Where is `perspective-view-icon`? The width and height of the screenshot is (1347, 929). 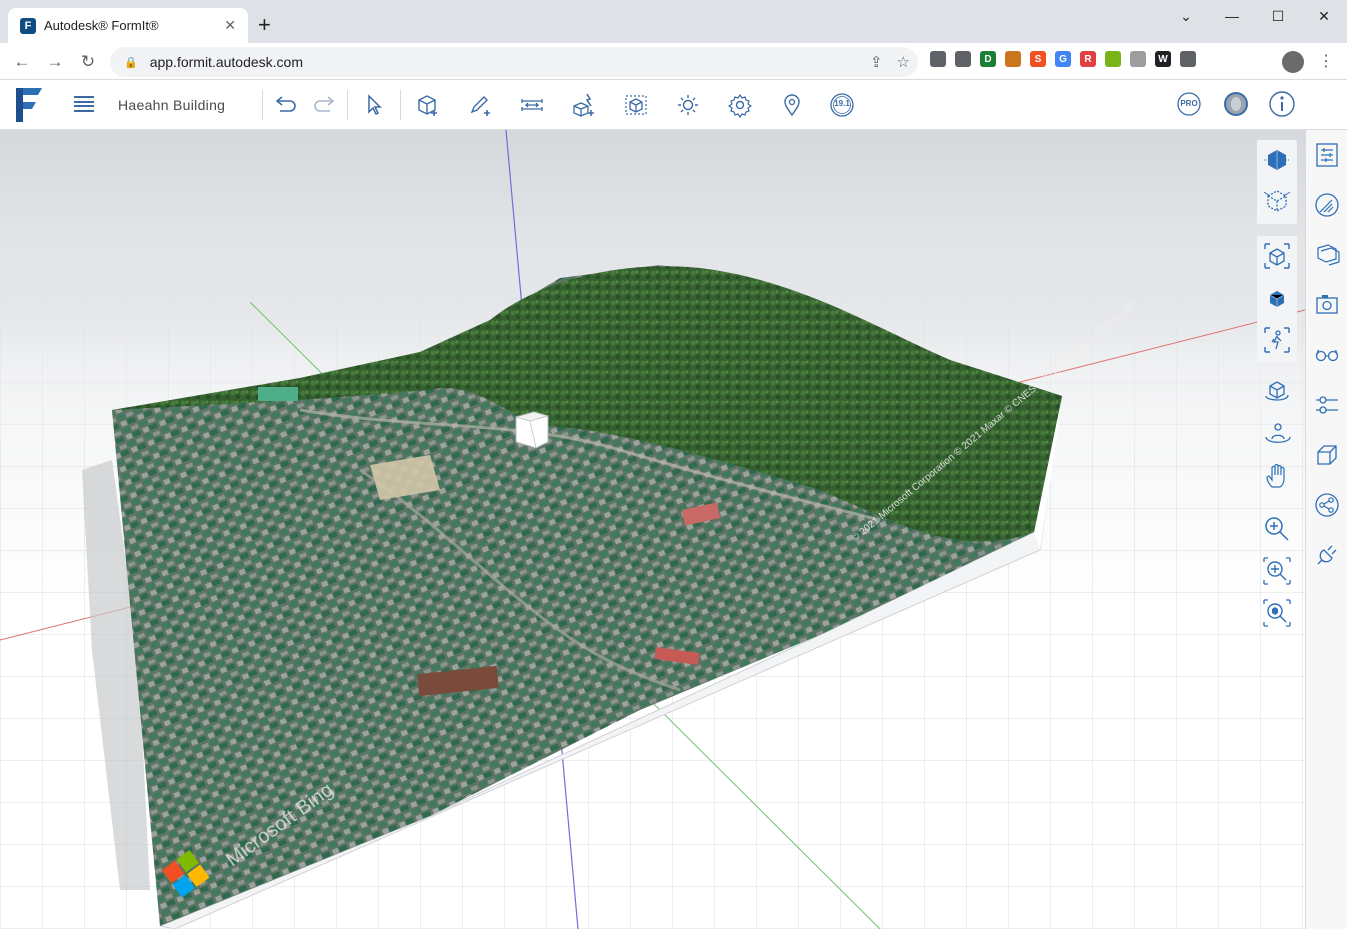
perspective-view-icon is located at coordinates (1277, 256).